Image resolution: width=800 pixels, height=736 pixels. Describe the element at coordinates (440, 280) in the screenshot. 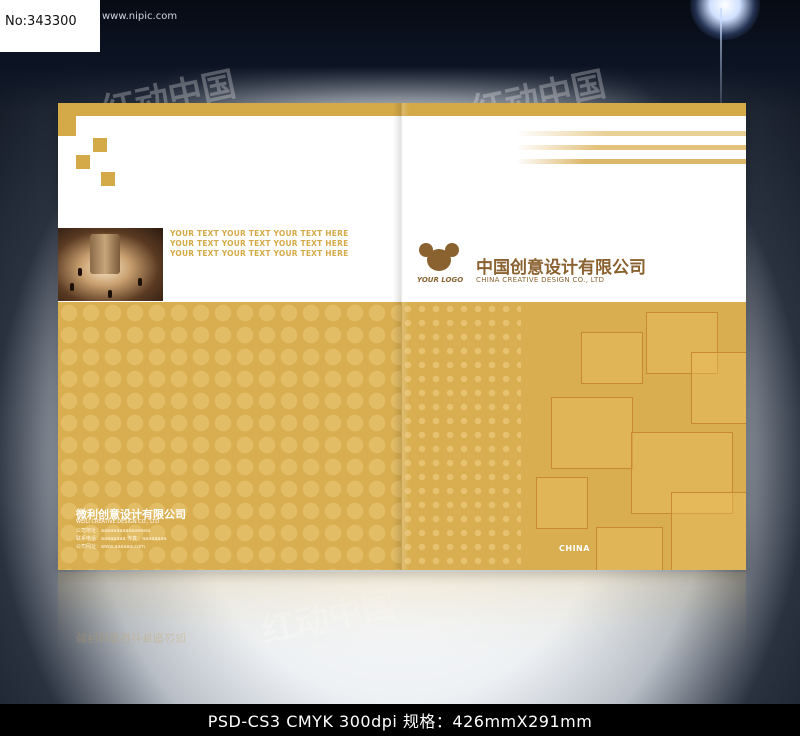

I see `logo-text: YOUR LOGO` at that location.